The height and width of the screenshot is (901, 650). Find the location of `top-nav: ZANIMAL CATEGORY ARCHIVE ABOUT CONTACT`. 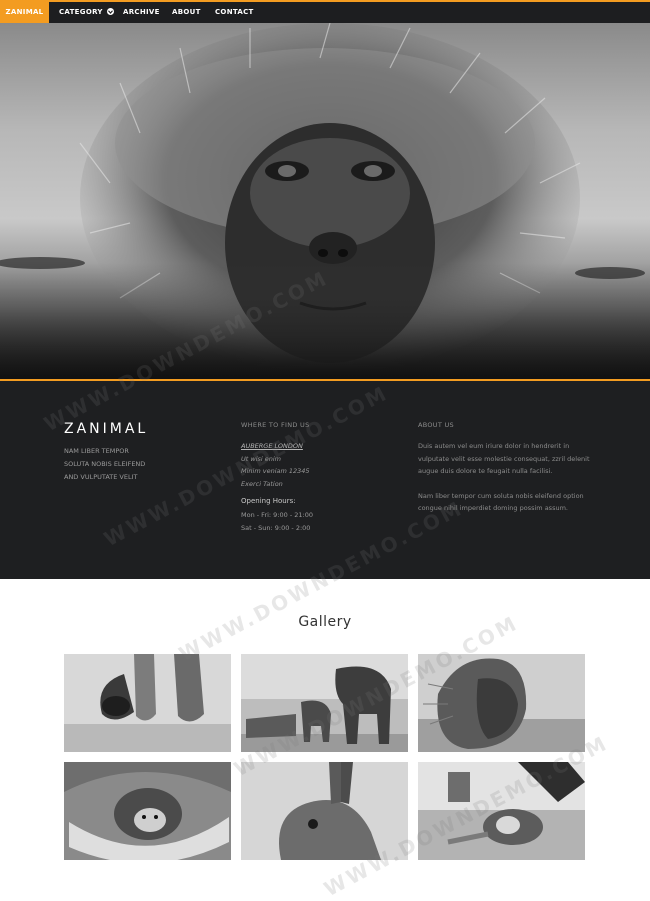

top-nav: ZANIMAL CATEGORY ARCHIVE ABOUT CONTACT is located at coordinates (325, 11).